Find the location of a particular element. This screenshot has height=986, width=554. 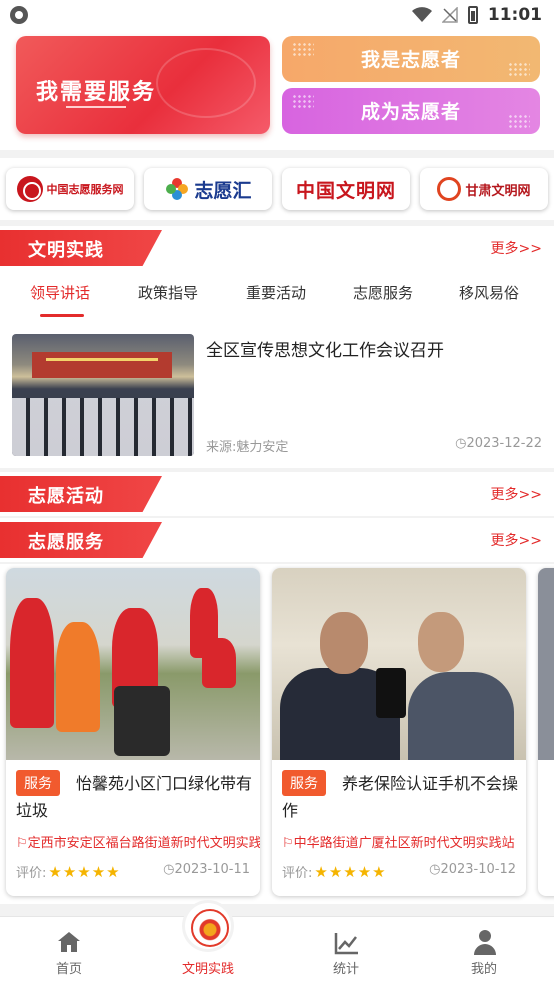

section-services-header: 志愿服务 更多>> is located at coordinates (277, 540).